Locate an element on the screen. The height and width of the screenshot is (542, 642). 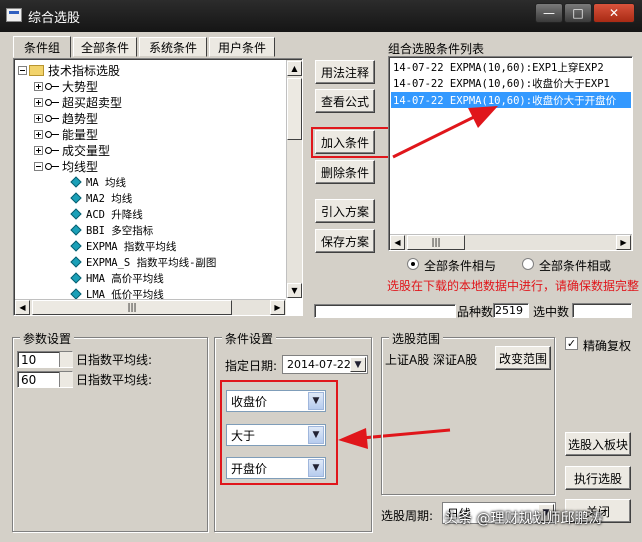
or-label: 全部条件相或 is located at coordinates (575, 266).